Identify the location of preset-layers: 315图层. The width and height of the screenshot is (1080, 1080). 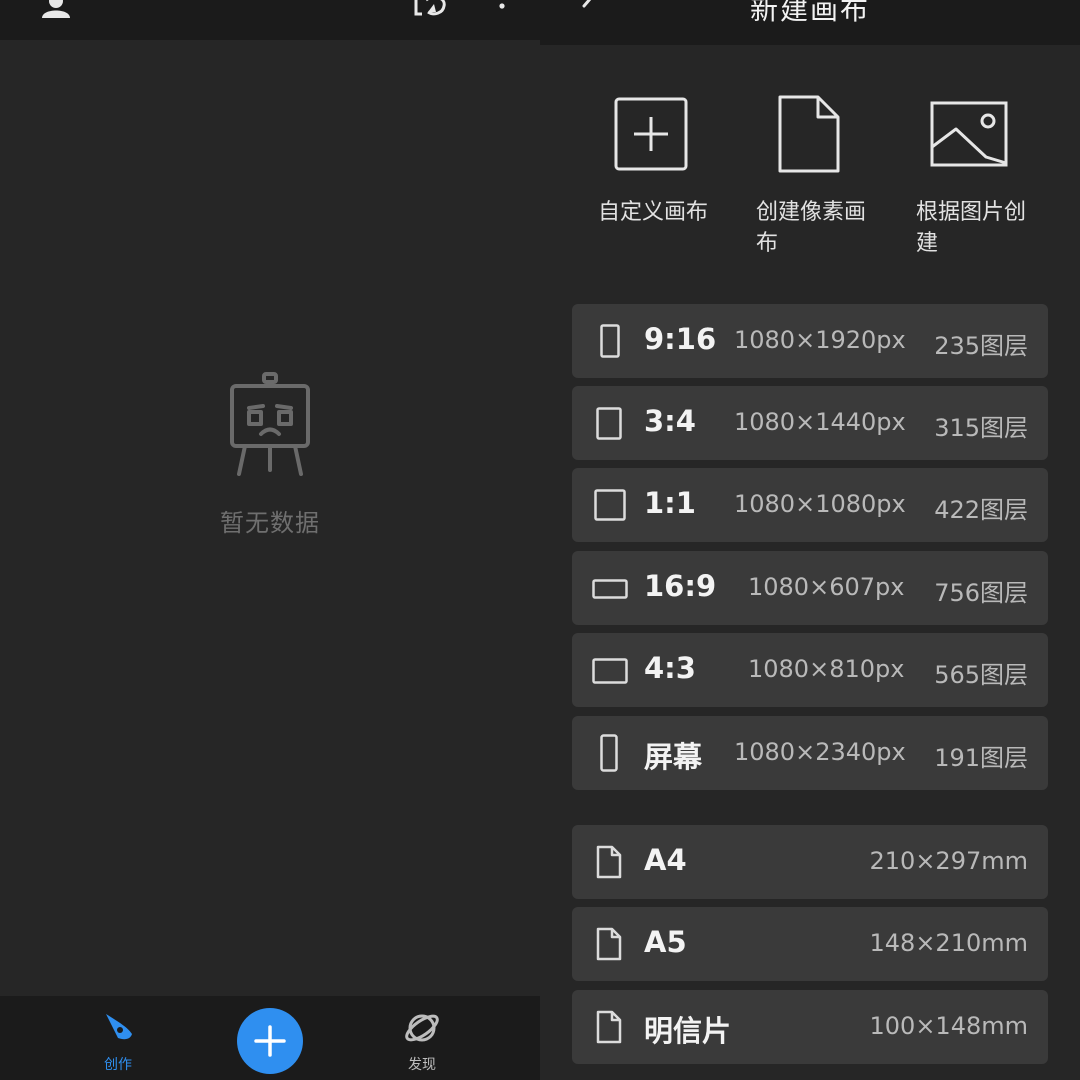
(981, 428).